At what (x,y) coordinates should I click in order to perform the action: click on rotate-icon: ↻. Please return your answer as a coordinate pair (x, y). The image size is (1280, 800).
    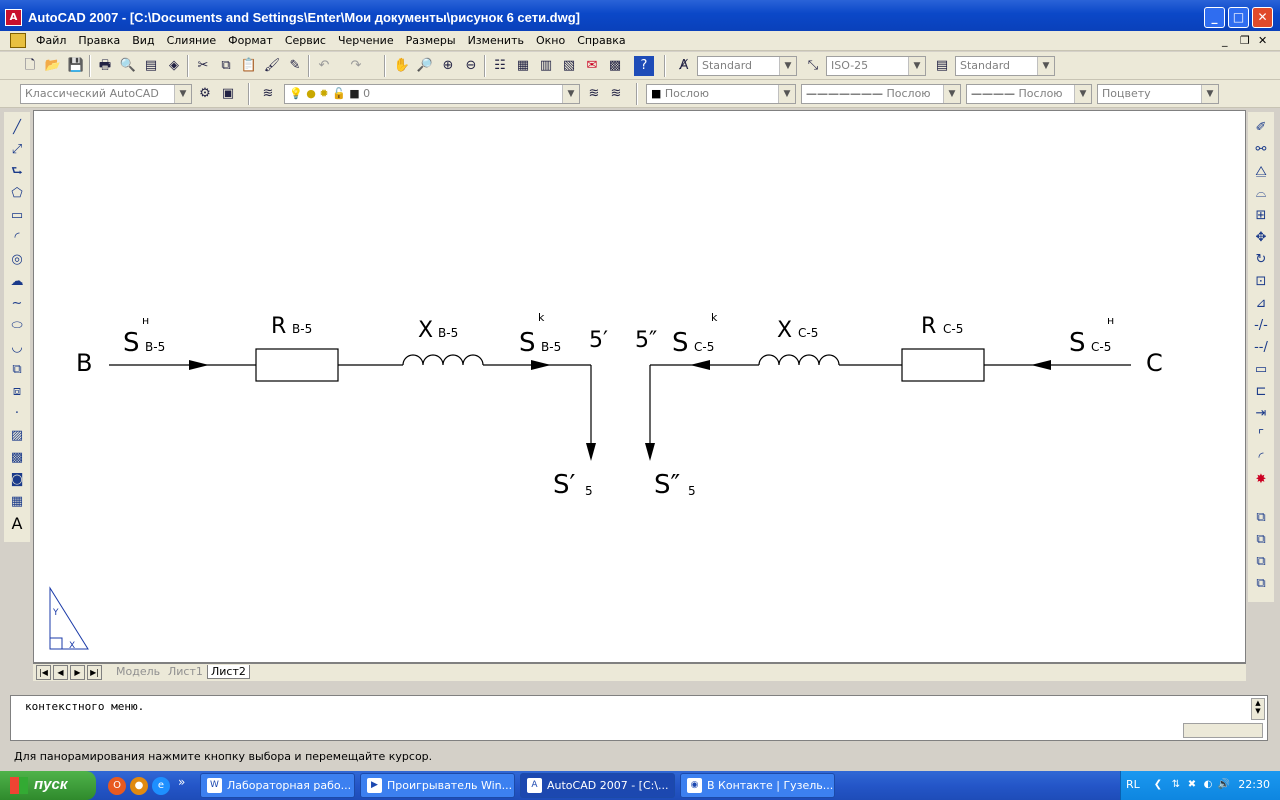
    Looking at the image, I should click on (1261, 260).